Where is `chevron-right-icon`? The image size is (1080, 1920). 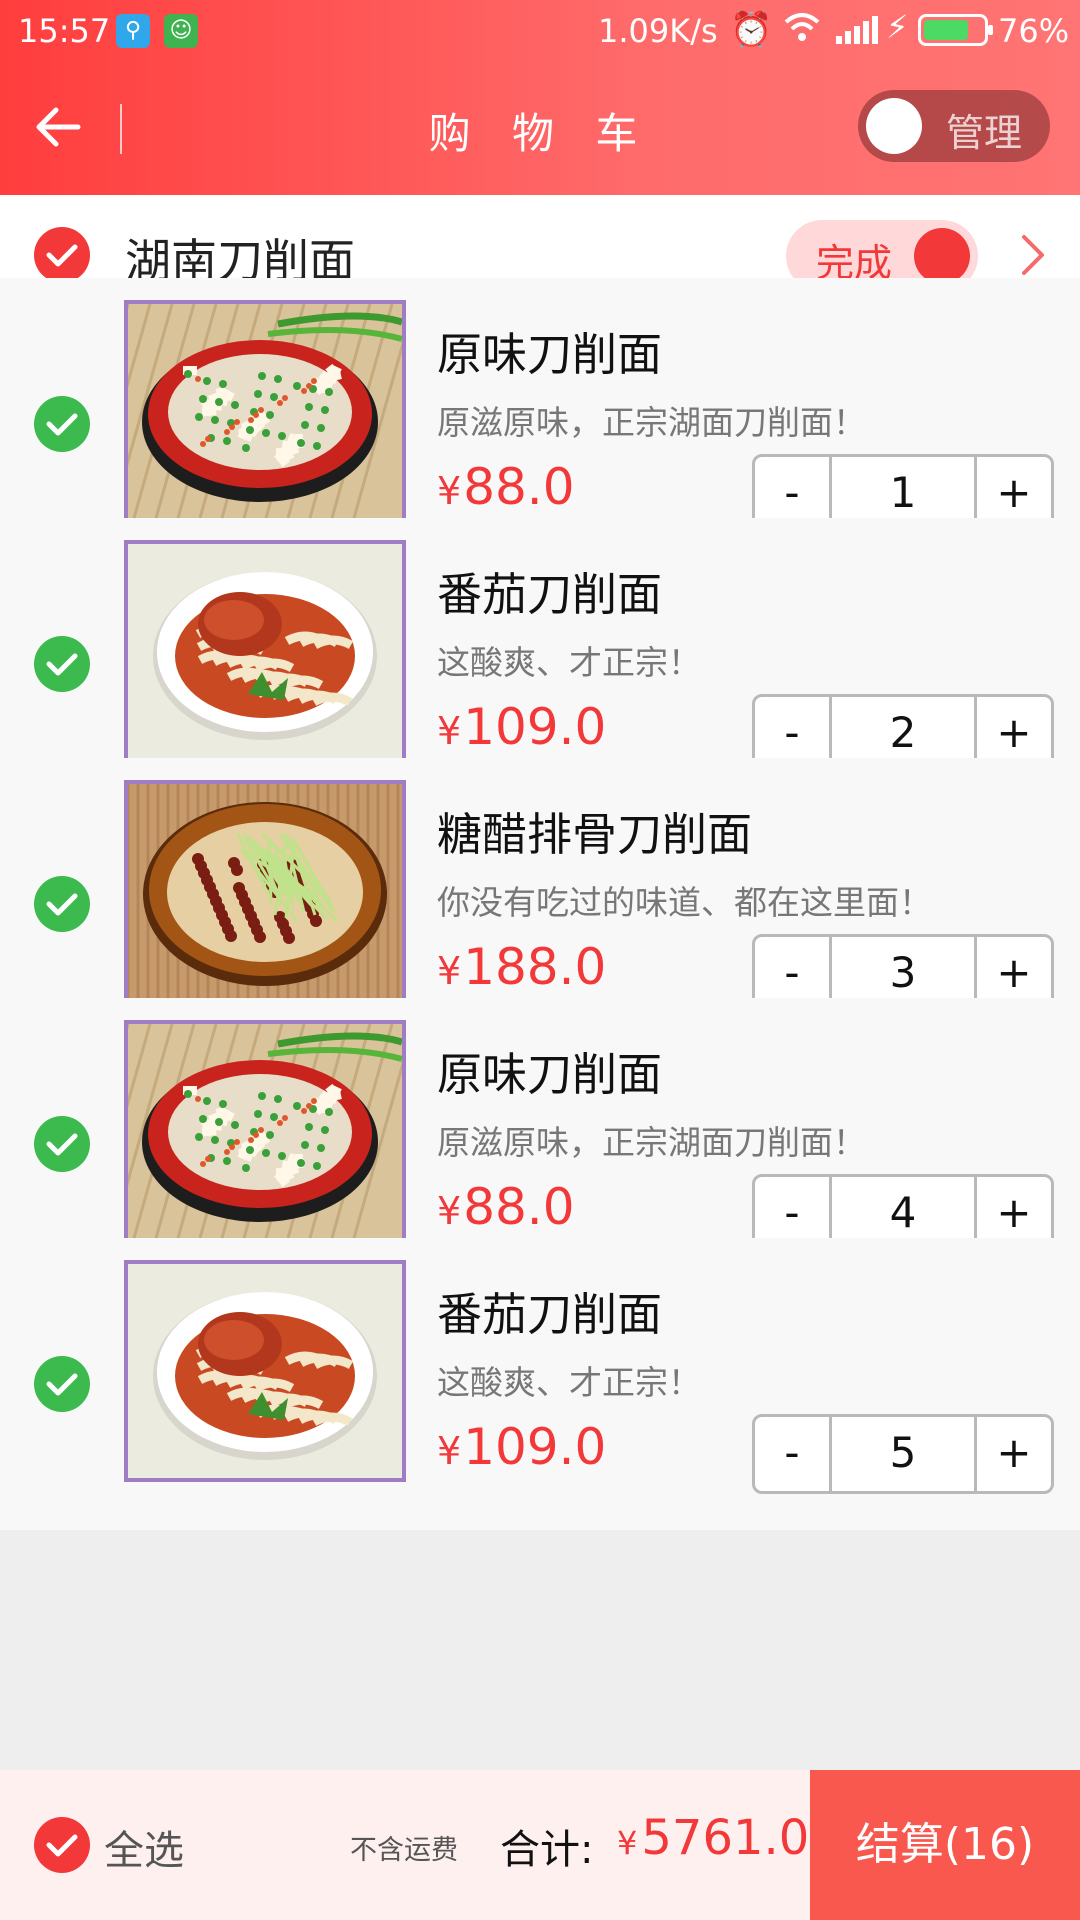
chevron-right-icon is located at coordinates (1033, 255).